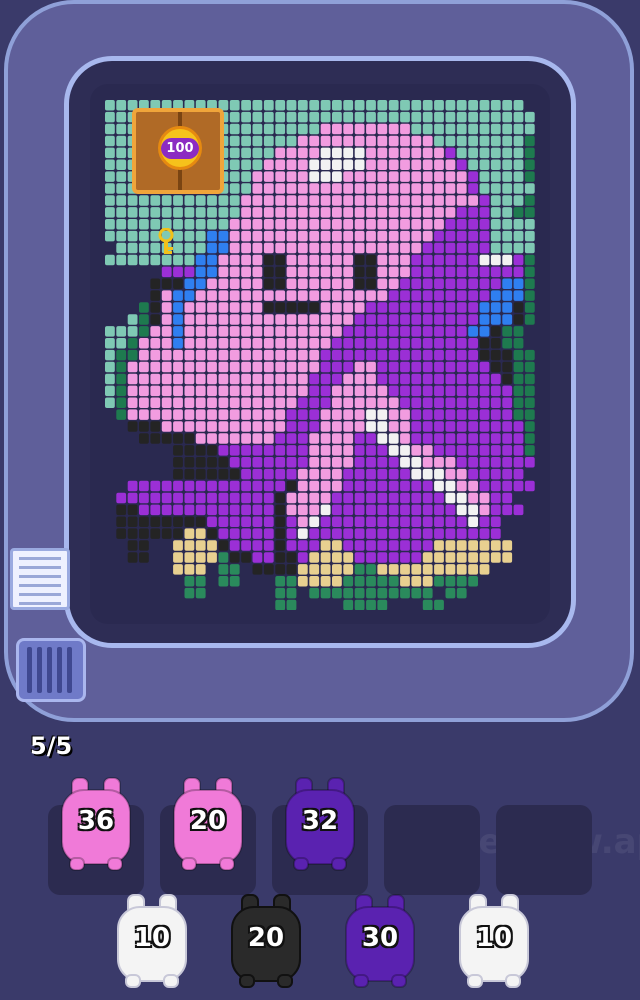  Describe the element at coordinates (96, 826) in the screenshot. I see `pig-piece: 36` at that location.